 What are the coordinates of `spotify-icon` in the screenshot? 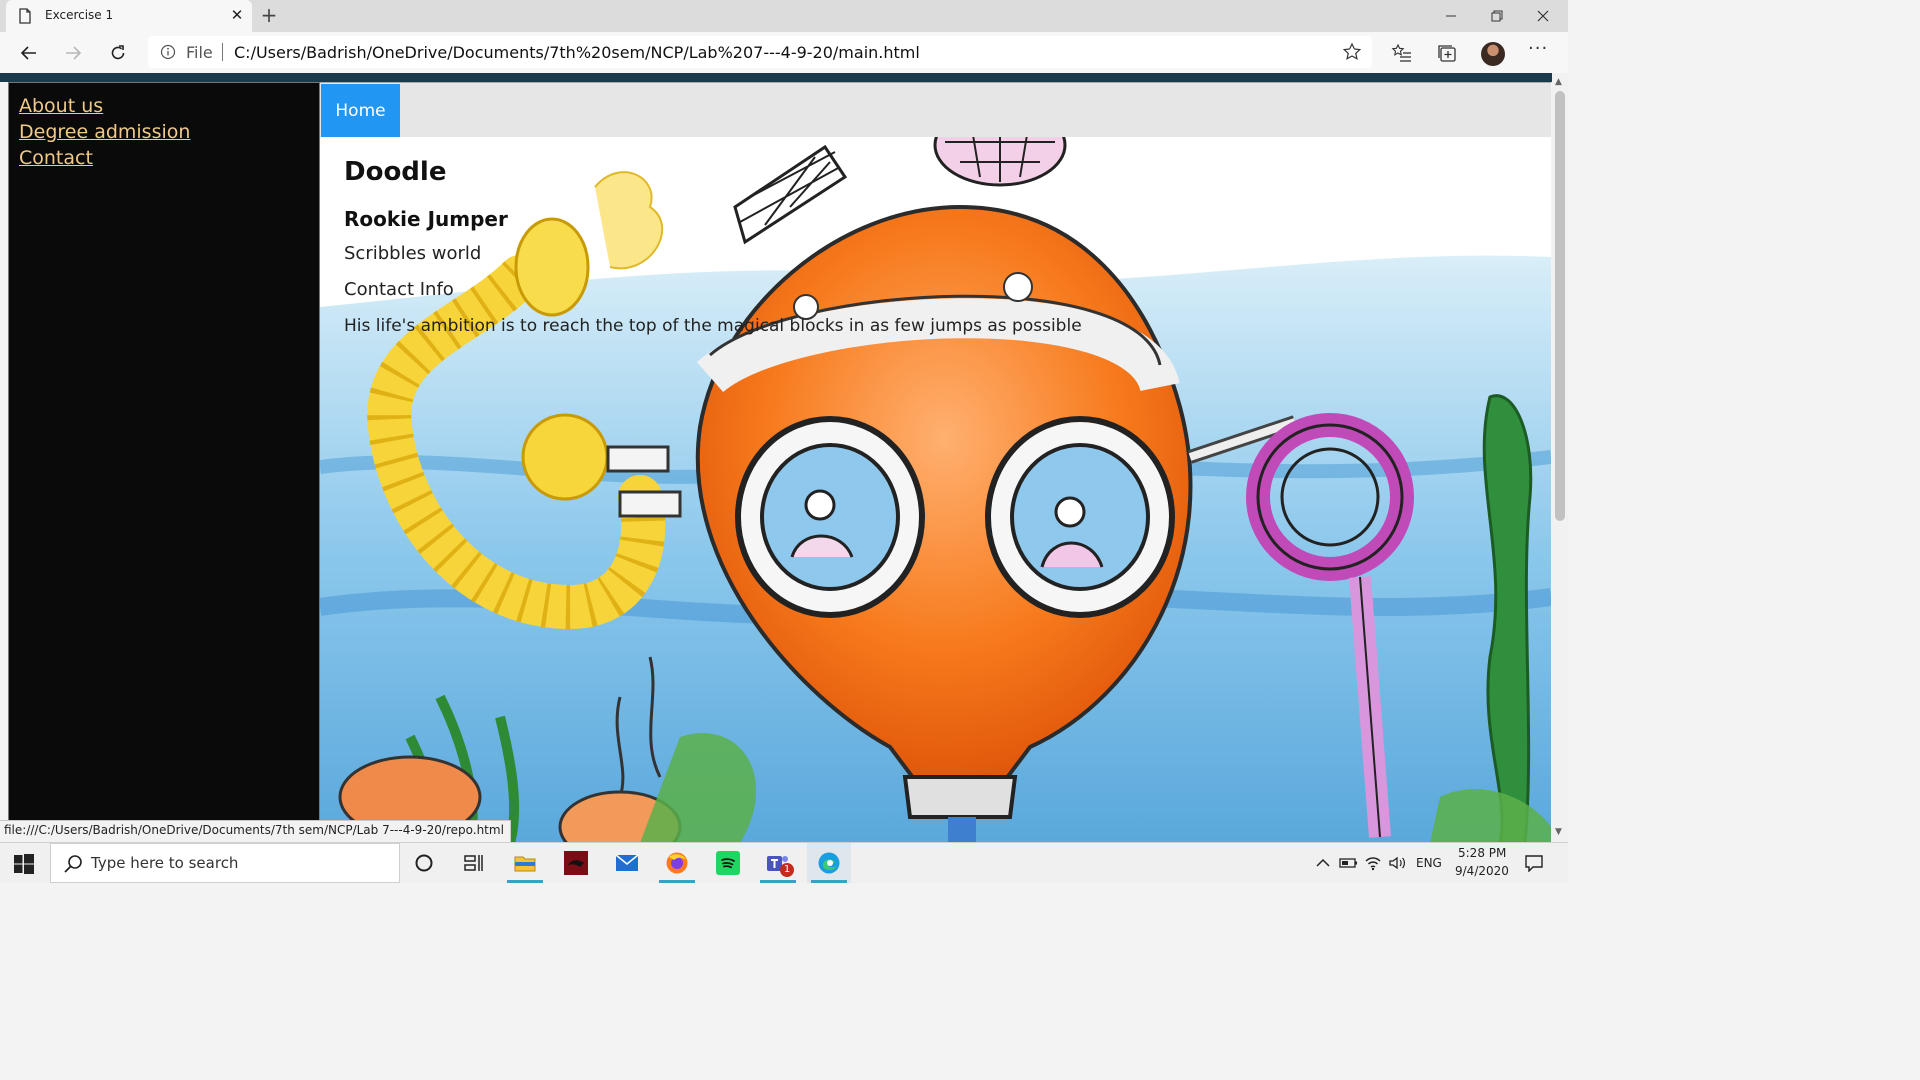 It's located at (728, 863).